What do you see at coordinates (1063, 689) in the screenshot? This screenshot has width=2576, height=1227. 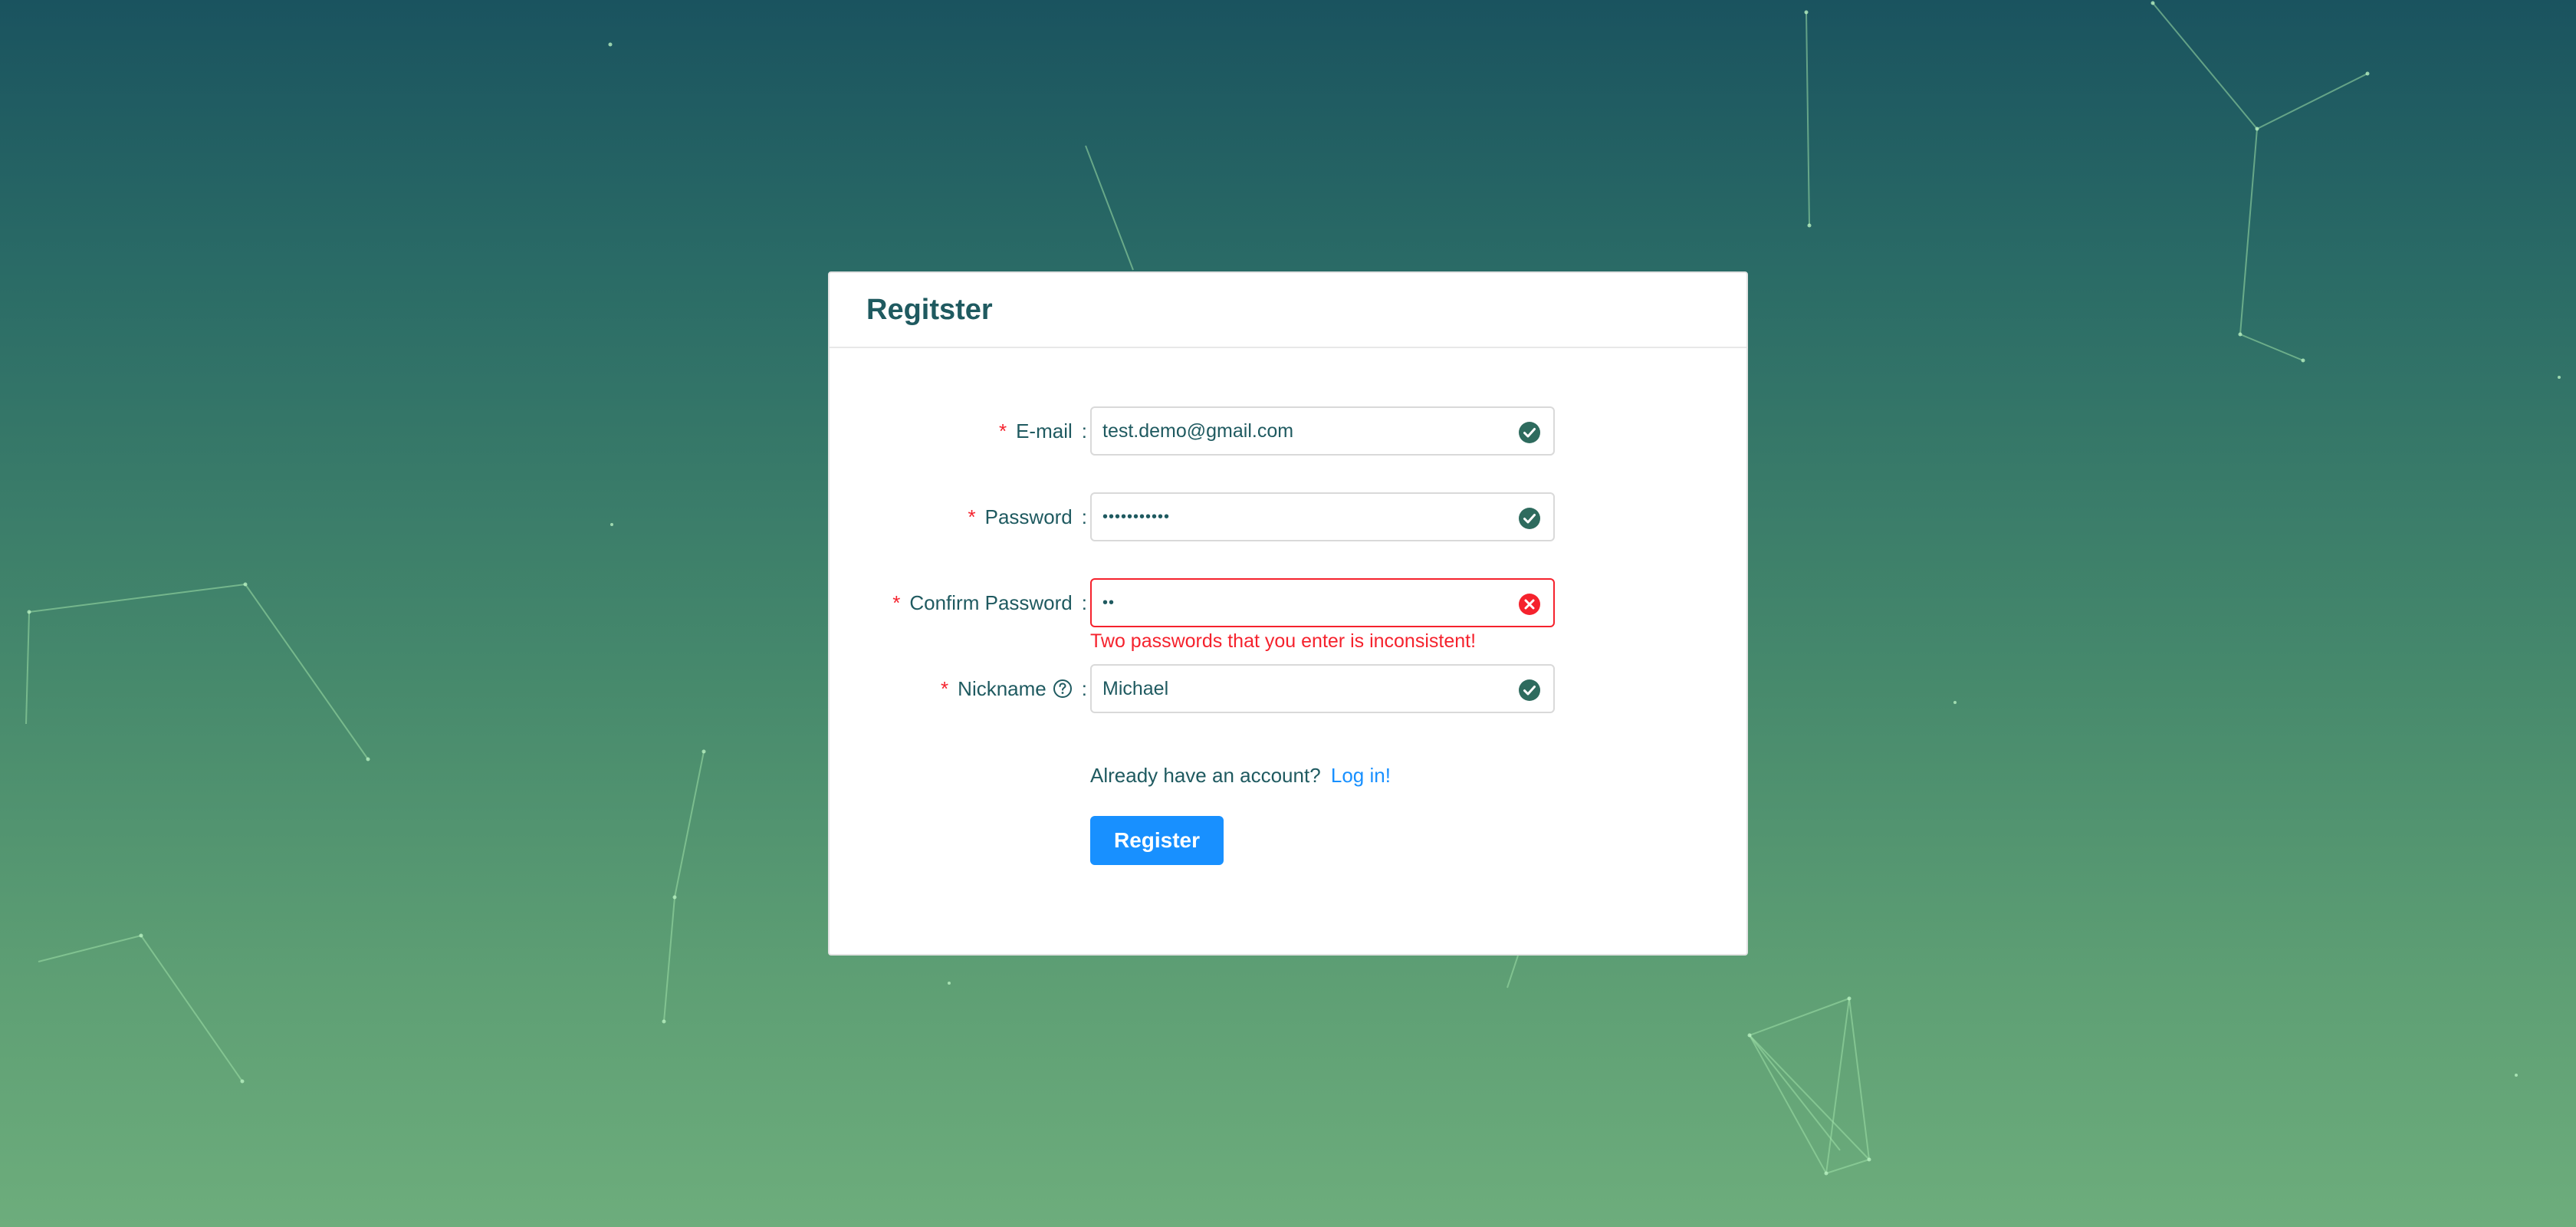 I see `question-circle-icon` at bounding box center [1063, 689].